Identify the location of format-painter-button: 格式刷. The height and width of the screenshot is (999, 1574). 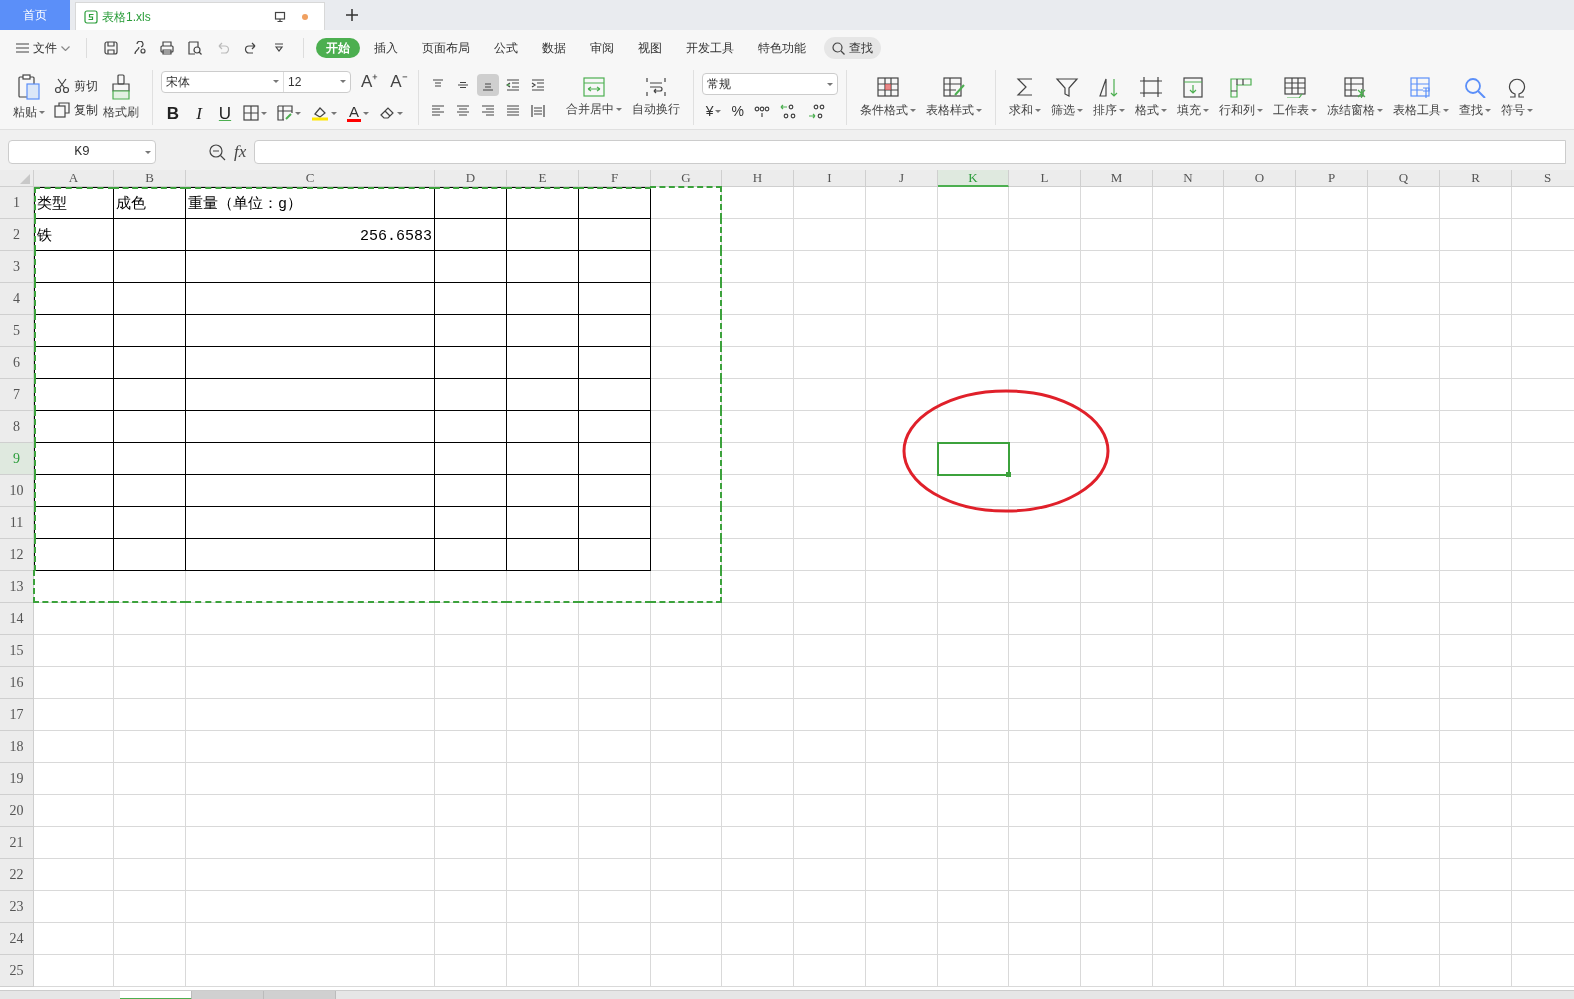
(121, 97).